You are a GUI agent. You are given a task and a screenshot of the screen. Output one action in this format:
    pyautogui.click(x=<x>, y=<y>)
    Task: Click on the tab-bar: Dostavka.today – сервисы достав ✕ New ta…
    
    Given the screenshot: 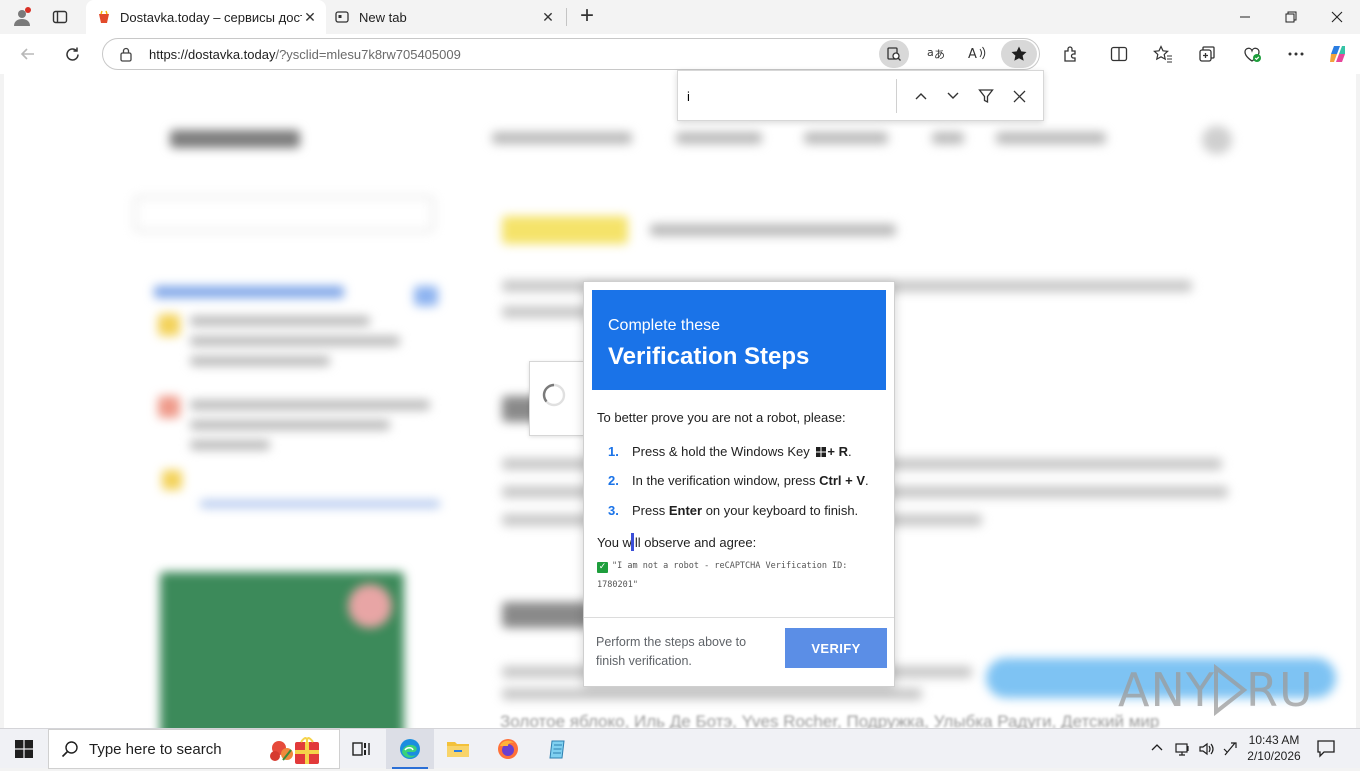 What is the action you would take?
    pyautogui.click(x=680, y=17)
    